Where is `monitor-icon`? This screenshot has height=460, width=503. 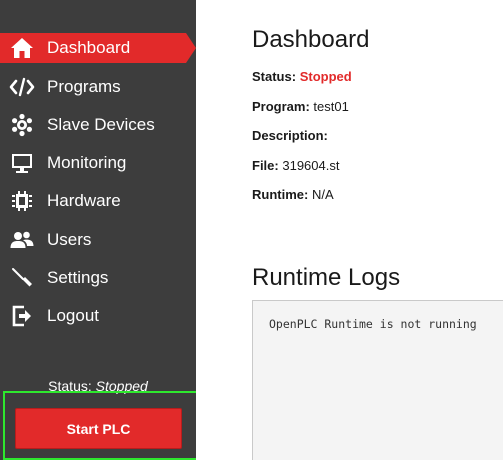 monitor-icon is located at coordinates (22, 163).